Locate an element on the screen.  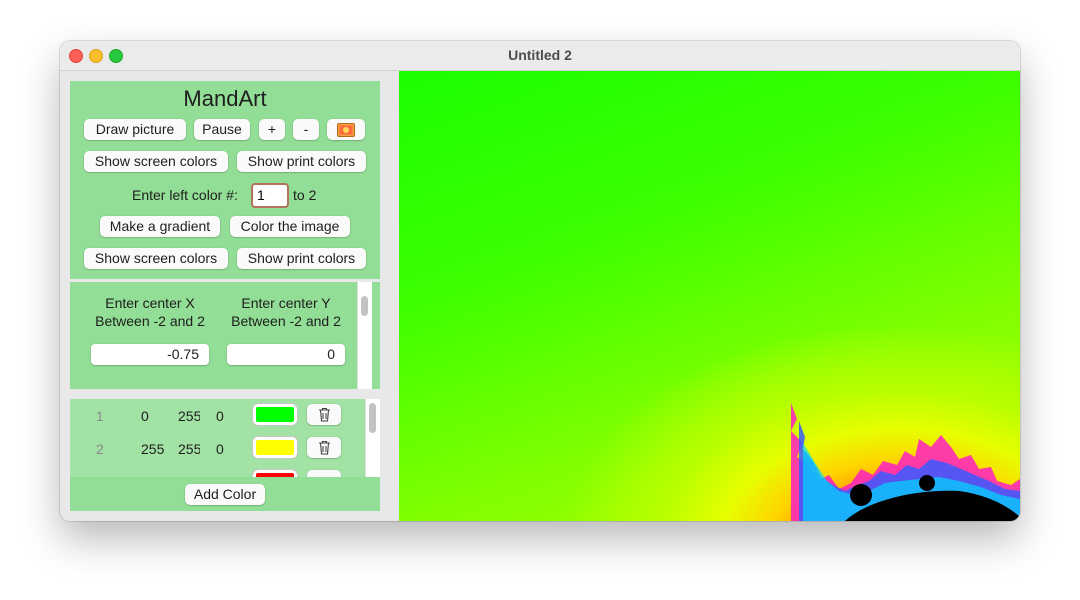
center-y-label-line2: Between -2 and 2 is located at coordinates (286, 321).